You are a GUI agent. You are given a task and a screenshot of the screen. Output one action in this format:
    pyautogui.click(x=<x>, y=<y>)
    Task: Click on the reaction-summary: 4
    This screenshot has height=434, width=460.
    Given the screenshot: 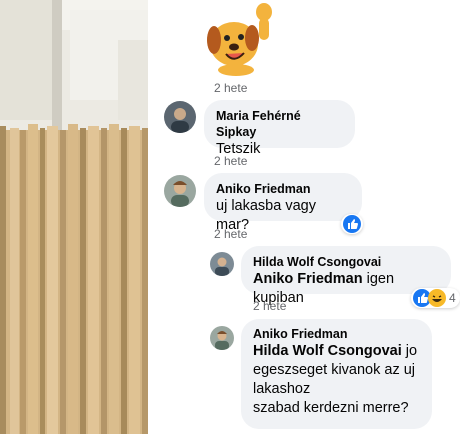 What is the action you would take?
    pyautogui.click(x=435, y=298)
    